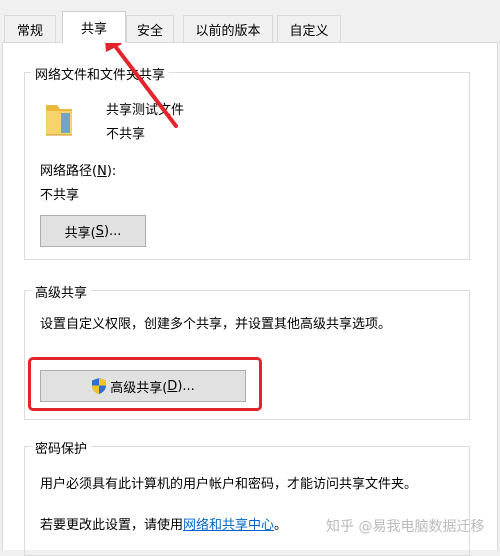  What do you see at coordinates (126, 134) in the screenshot?
I see `folder-status: 不共享` at bounding box center [126, 134].